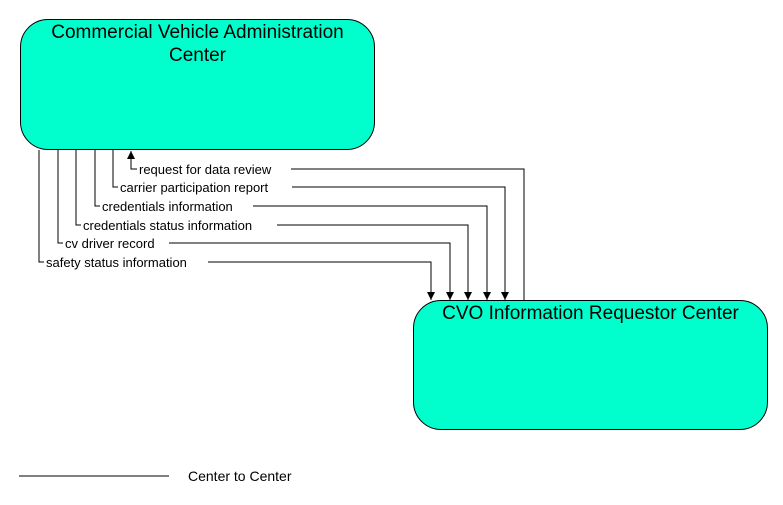  What do you see at coordinates (205, 169) in the screenshot?
I see `flow-label: request for data review` at bounding box center [205, 169].